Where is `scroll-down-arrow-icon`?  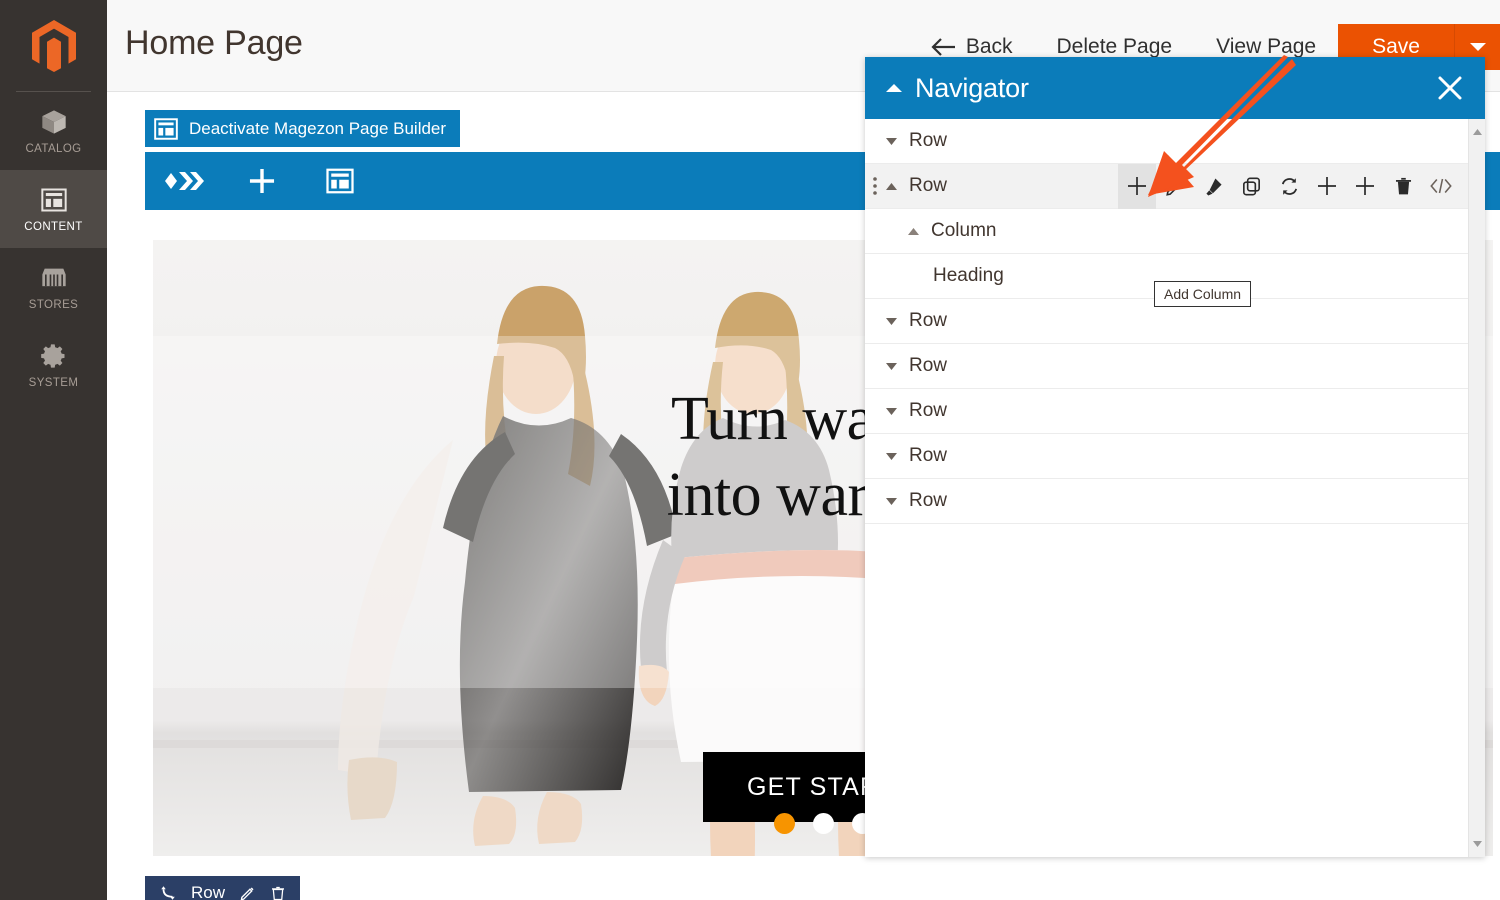 scroll-down-arrow-icon is located at coordinates (1477, 844).